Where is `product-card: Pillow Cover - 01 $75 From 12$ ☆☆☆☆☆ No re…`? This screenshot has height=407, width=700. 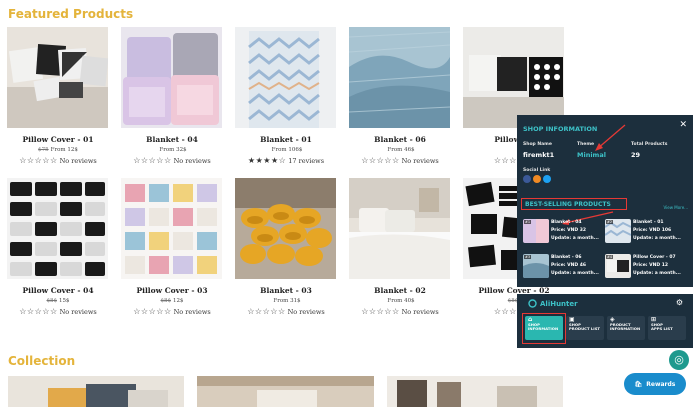
product-card: Pillow Cover - 01 $75 From 12$ ☆☆☆☆☆ No re… is located at coordinates (58, 96).